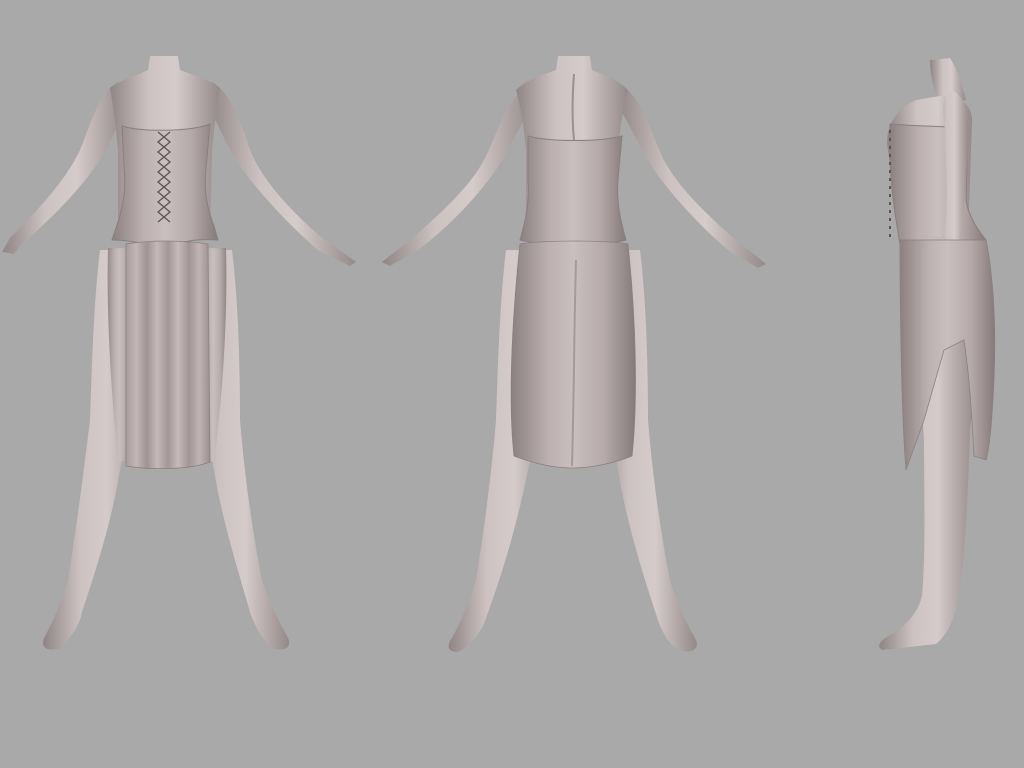 The image size is (1024, 768). What do you see at coordinates (937, 354) in the screenshot?
I see `side-view-figure` at bounding box center [937, 354].